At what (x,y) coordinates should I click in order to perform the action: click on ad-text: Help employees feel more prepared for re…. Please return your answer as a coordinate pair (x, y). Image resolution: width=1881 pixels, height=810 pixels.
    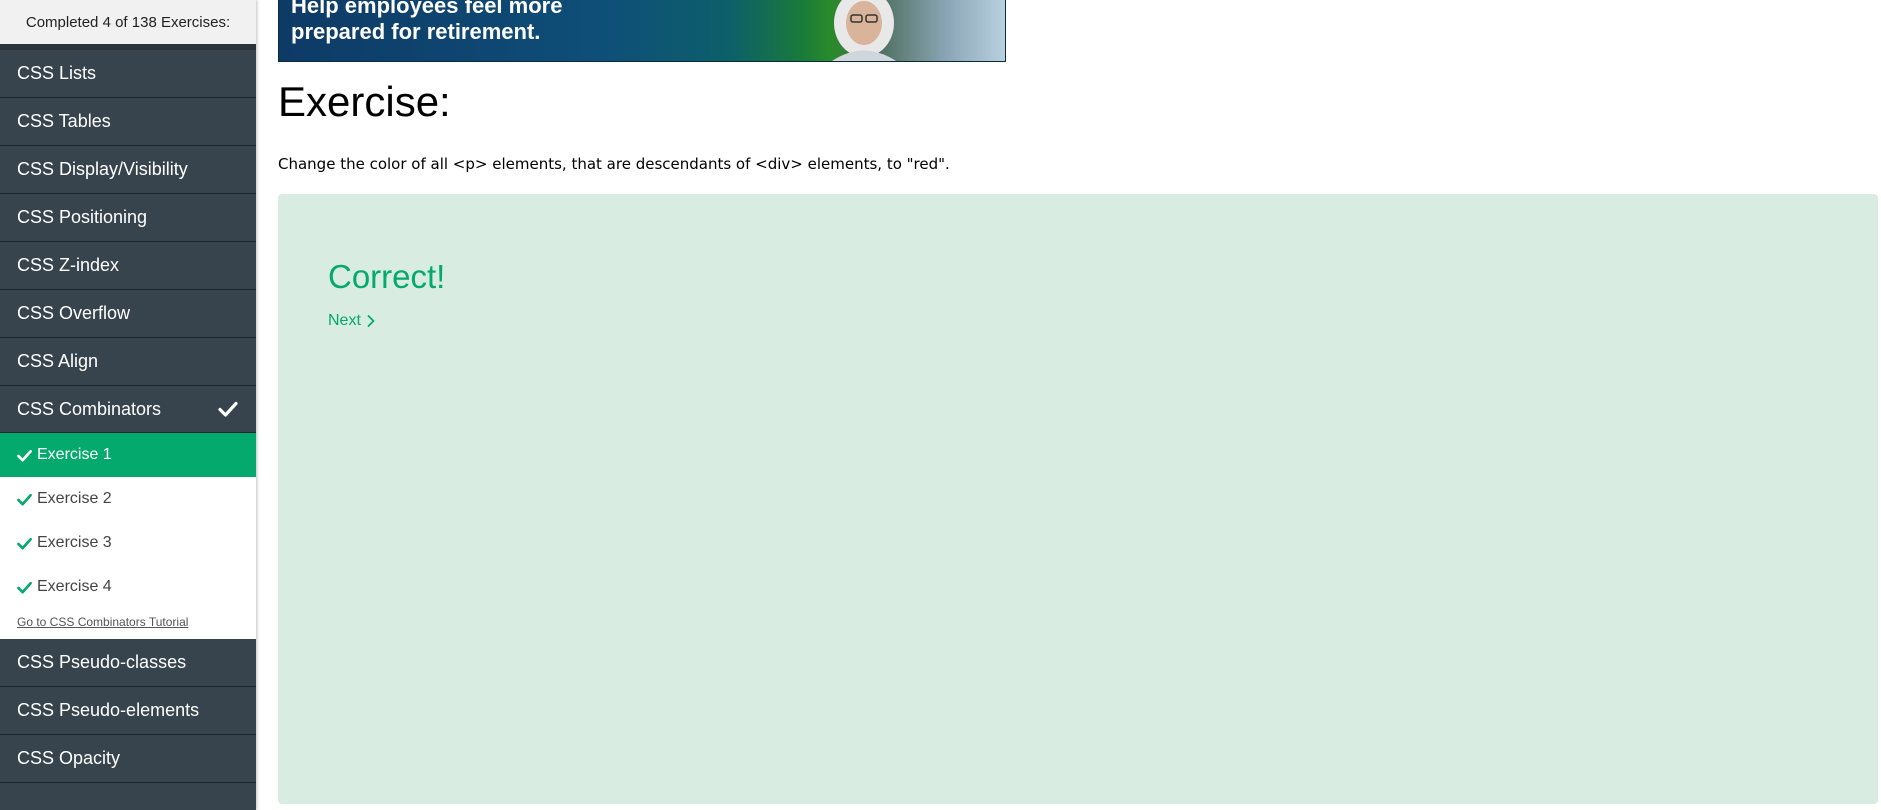
    Looking at the image, I should click on (426, 22).